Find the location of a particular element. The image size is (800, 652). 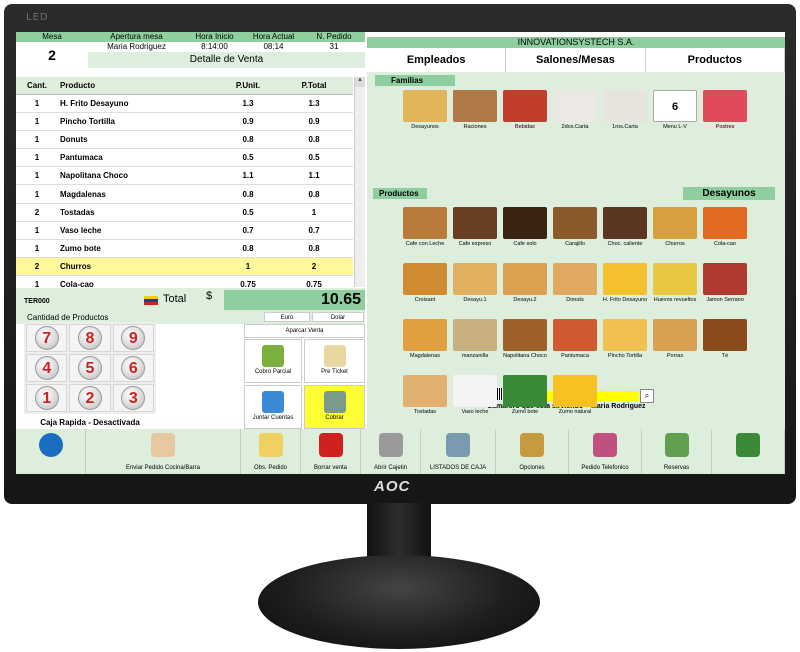

toolbar-button-printer: LISTADOS DE CAJA is located at coordinates (458, 451).